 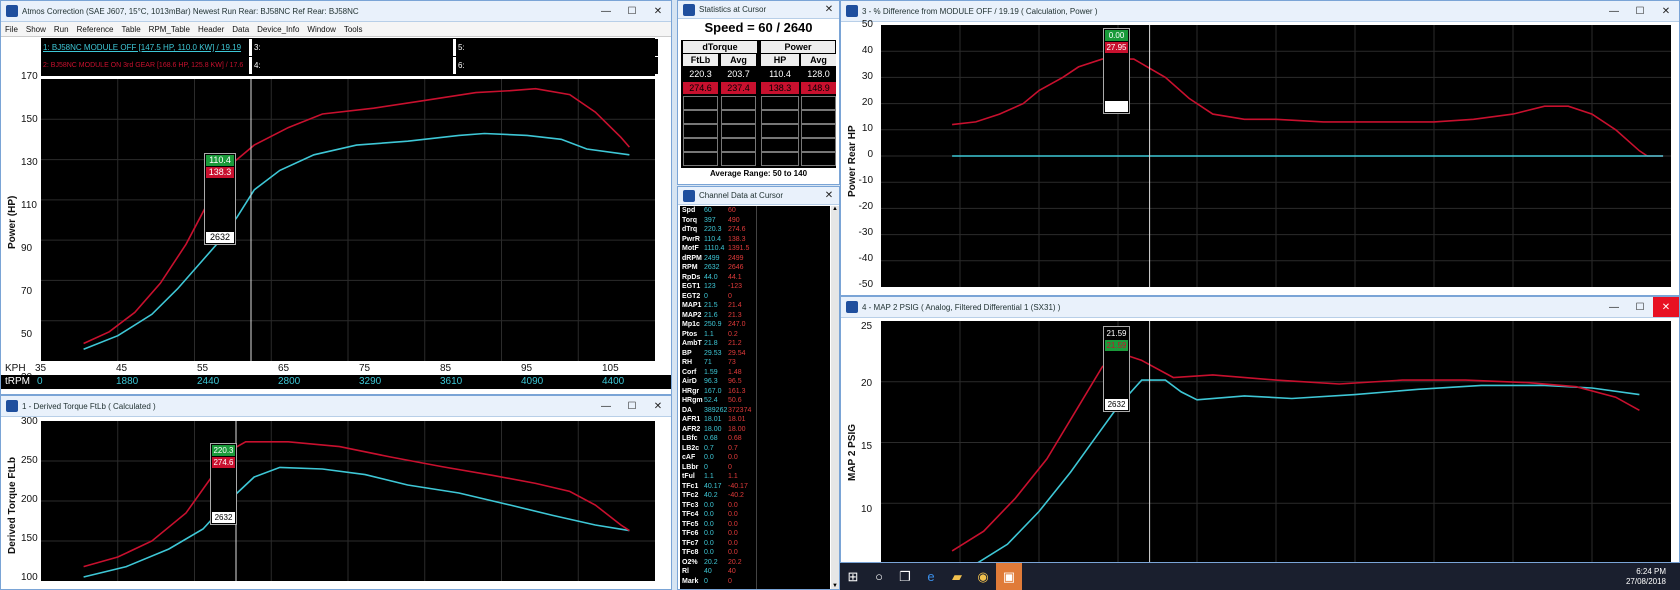 I want to click on channel-row: TFc4 0.0 0.0, so click(x=755, y=514).